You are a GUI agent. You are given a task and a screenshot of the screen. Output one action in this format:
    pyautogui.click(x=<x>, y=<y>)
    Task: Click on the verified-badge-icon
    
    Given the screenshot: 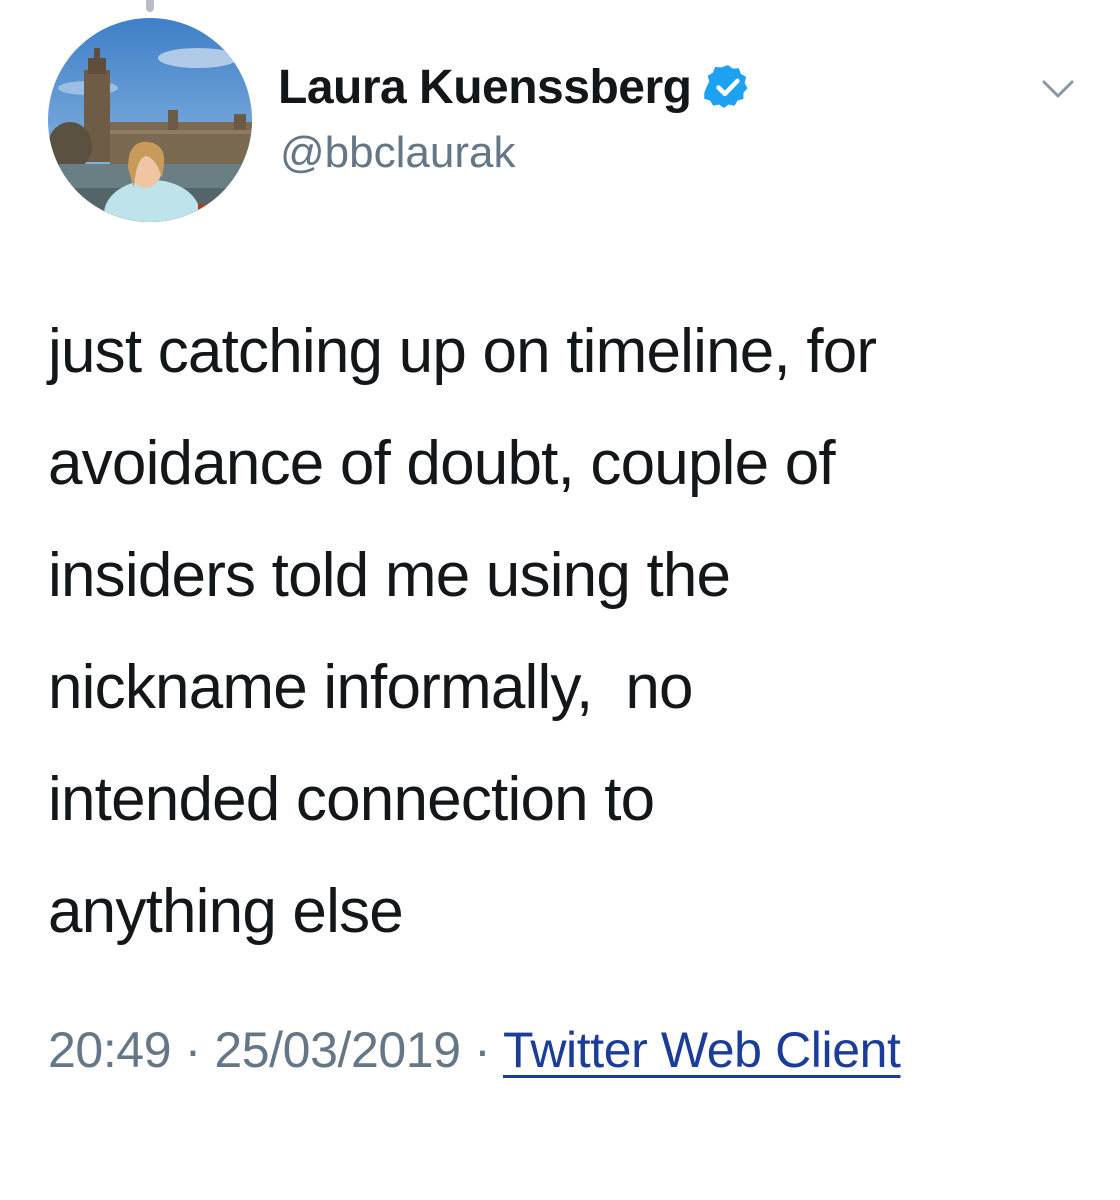 What is the action you would take?
    pyautogui.click(x=728, y=87)
    